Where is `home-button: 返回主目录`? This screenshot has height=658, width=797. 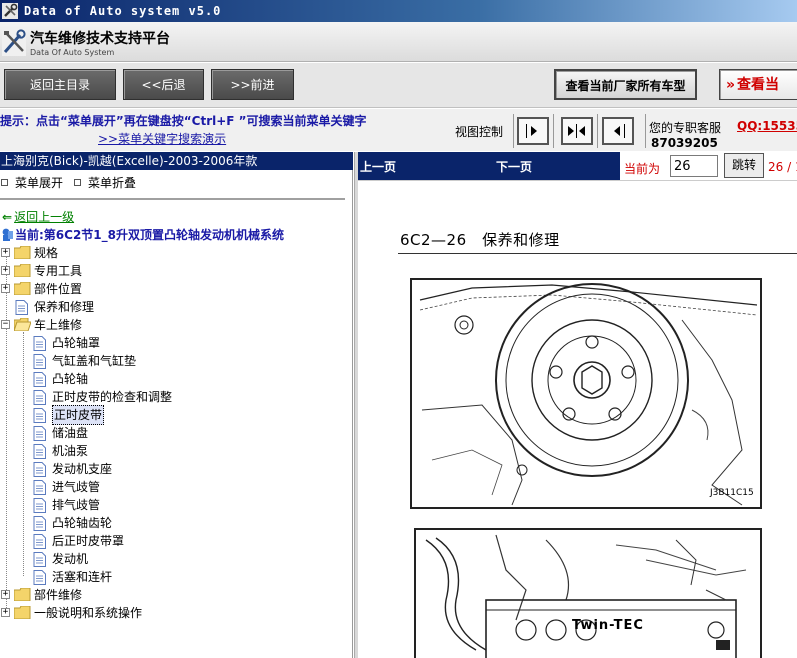
home-button: 返回主目录 is located at coordinates (60, 84).